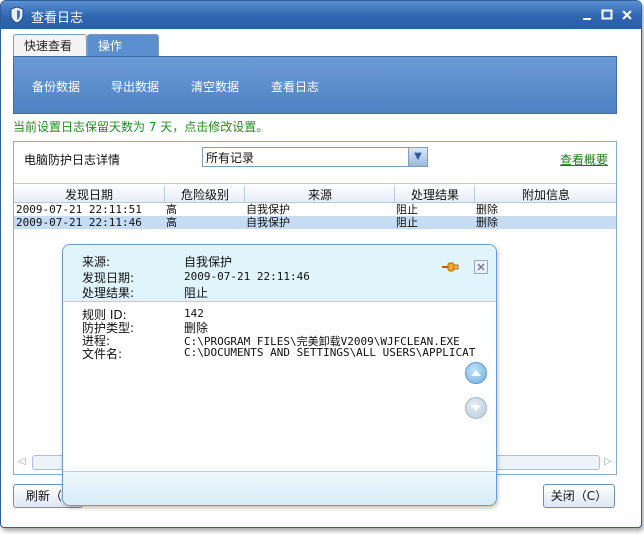 The image size is (644, 534). Describe the element at coordinates (72, 160) in the screenshot. I see `detail-label: 电脑防护日志详情` at that location.